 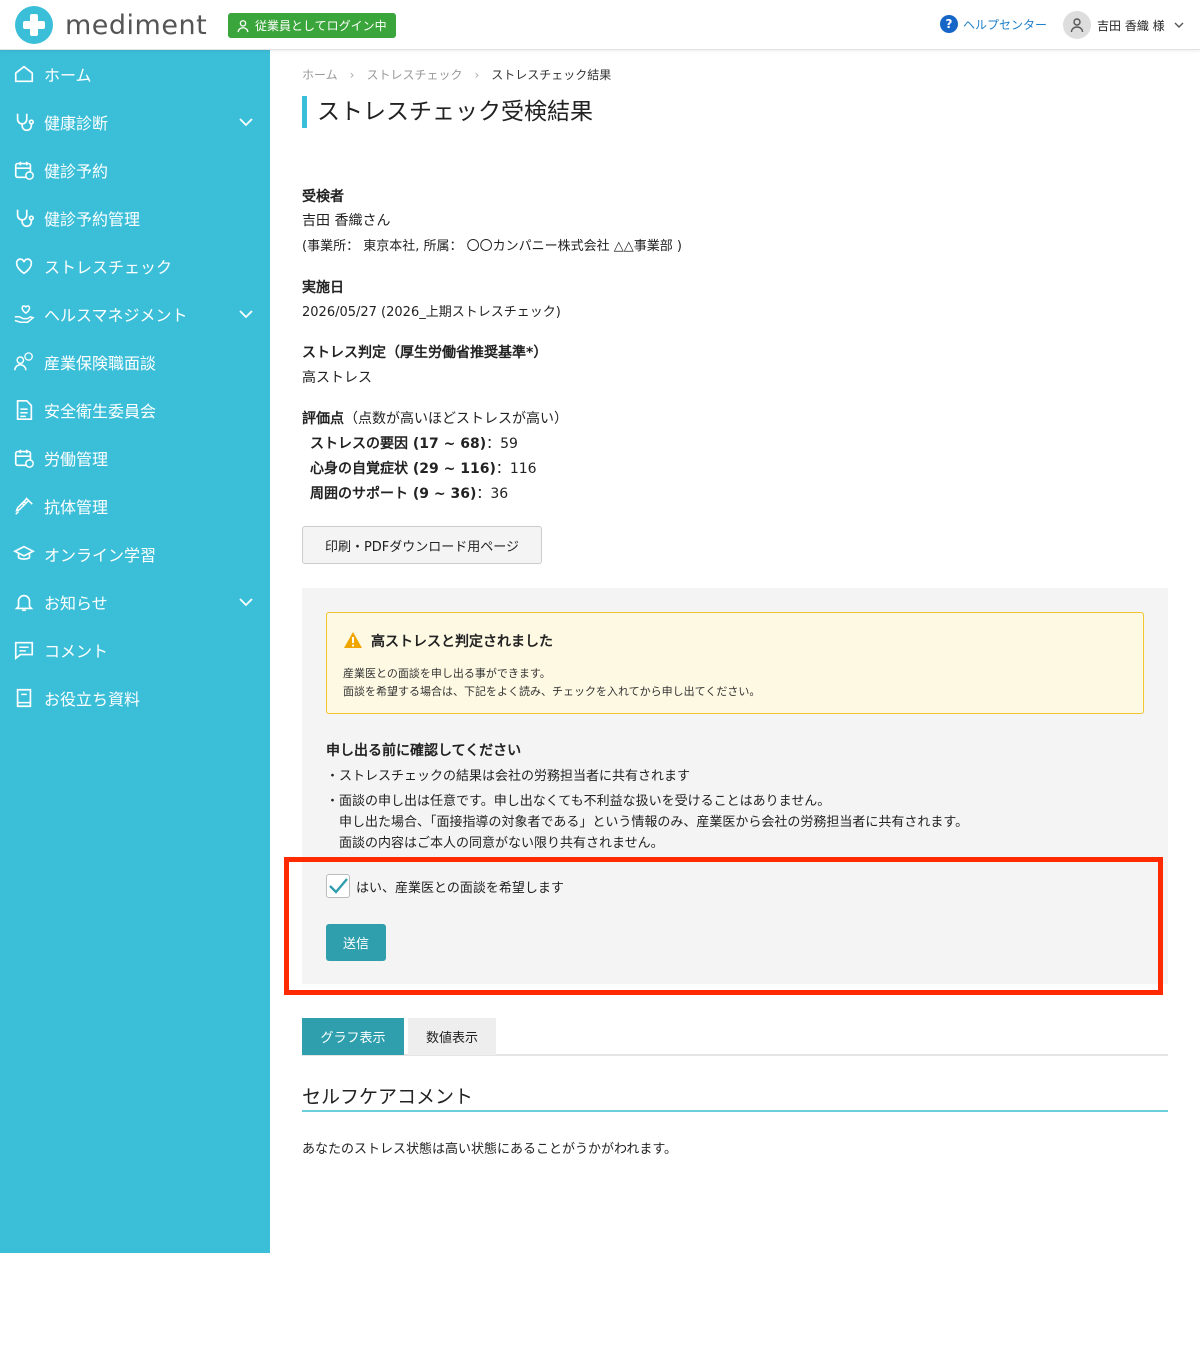 I want to click on score-header: 評価点（点数が高いほどストレスが高い）, so click(x=435, y=418).